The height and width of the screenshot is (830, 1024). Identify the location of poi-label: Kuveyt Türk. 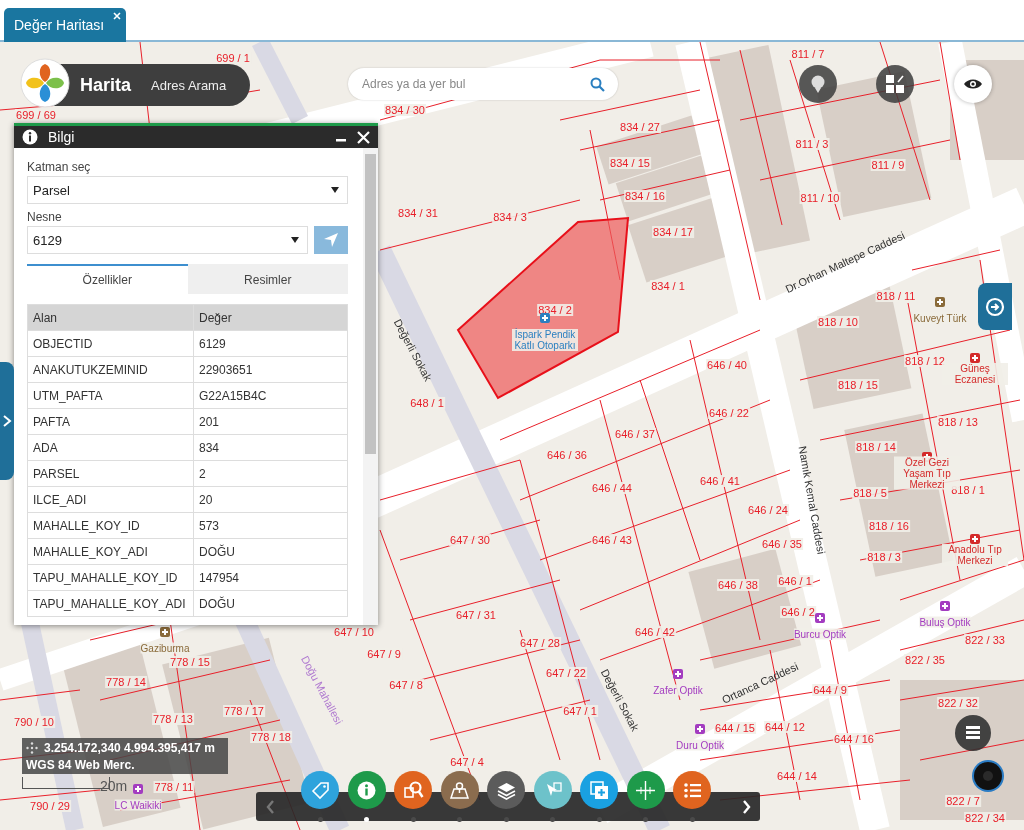
(940, 318).